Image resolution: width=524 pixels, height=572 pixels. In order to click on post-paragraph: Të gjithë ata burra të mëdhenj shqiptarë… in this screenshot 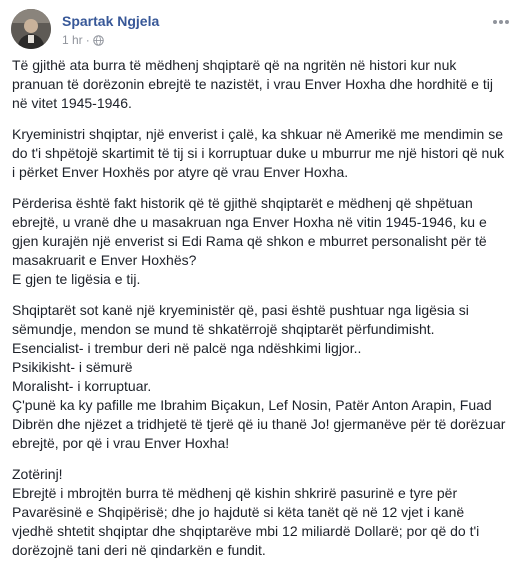, I will do `click(260, 84)`.